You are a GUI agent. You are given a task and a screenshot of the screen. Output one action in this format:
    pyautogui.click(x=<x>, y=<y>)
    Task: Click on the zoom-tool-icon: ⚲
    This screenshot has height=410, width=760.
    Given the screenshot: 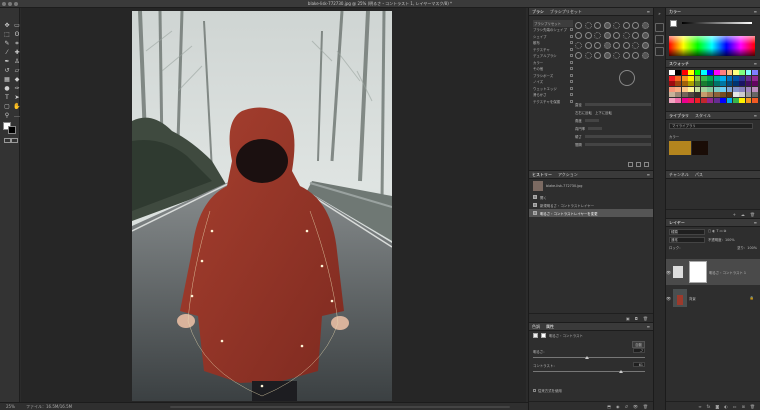 What is the action you would take?
    pyautogui.click(x=7, y=115)
    